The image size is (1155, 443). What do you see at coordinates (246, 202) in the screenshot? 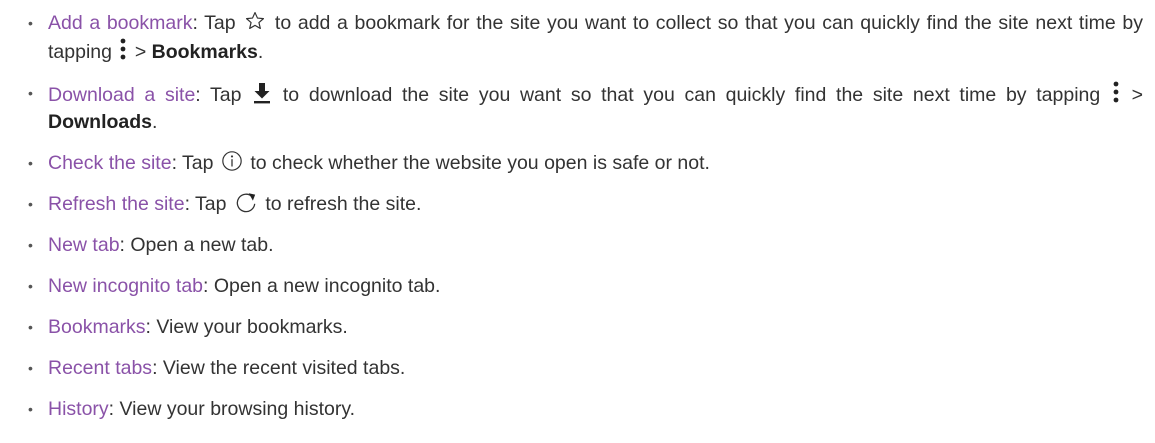
I see `refresh-icon` at bounding box center [246, 202].